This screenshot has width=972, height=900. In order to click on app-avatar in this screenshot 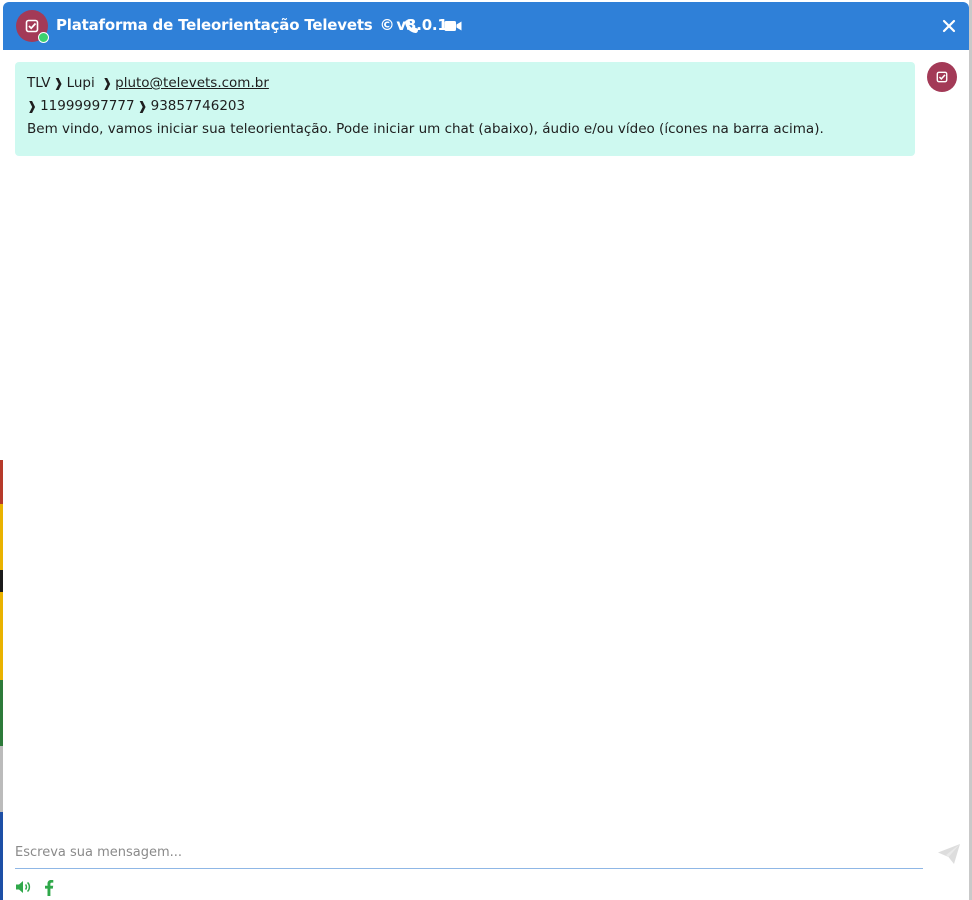, I will do `click(32, 26)`.